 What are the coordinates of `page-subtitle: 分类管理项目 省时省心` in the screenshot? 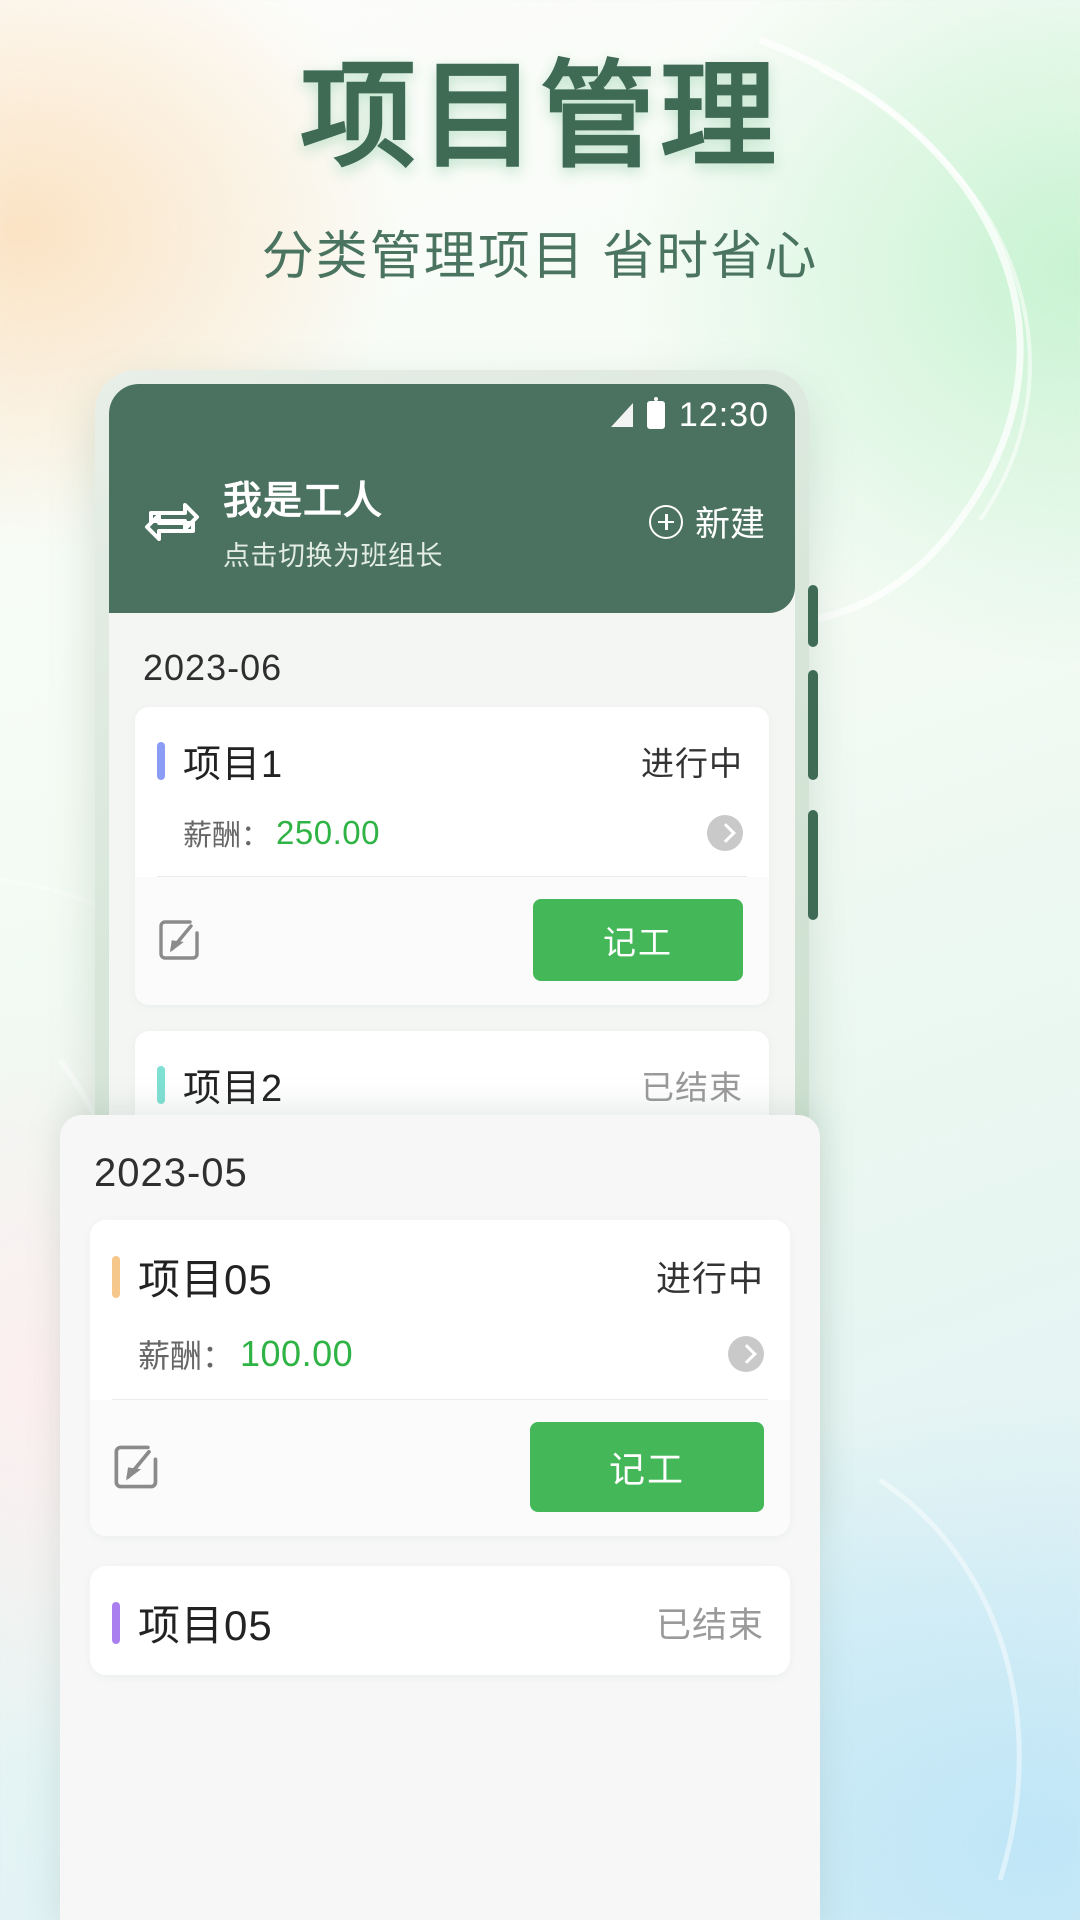 It's located at (540, 257).